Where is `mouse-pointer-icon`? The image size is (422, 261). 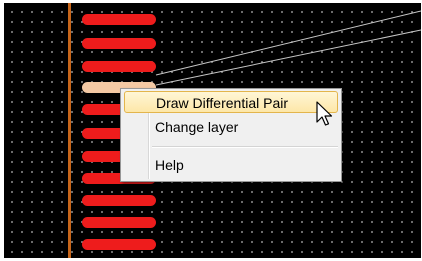 mouse-pointer-icon is located at coordinates (324, 113).